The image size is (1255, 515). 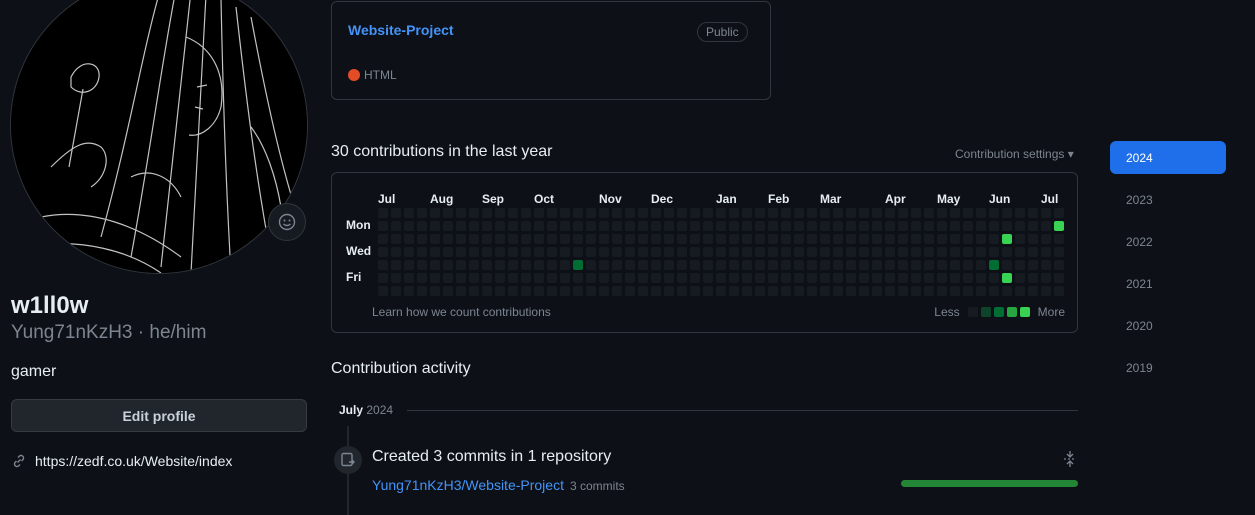 I want to click on year-2021: 2021, so click(x=1168, y=283).